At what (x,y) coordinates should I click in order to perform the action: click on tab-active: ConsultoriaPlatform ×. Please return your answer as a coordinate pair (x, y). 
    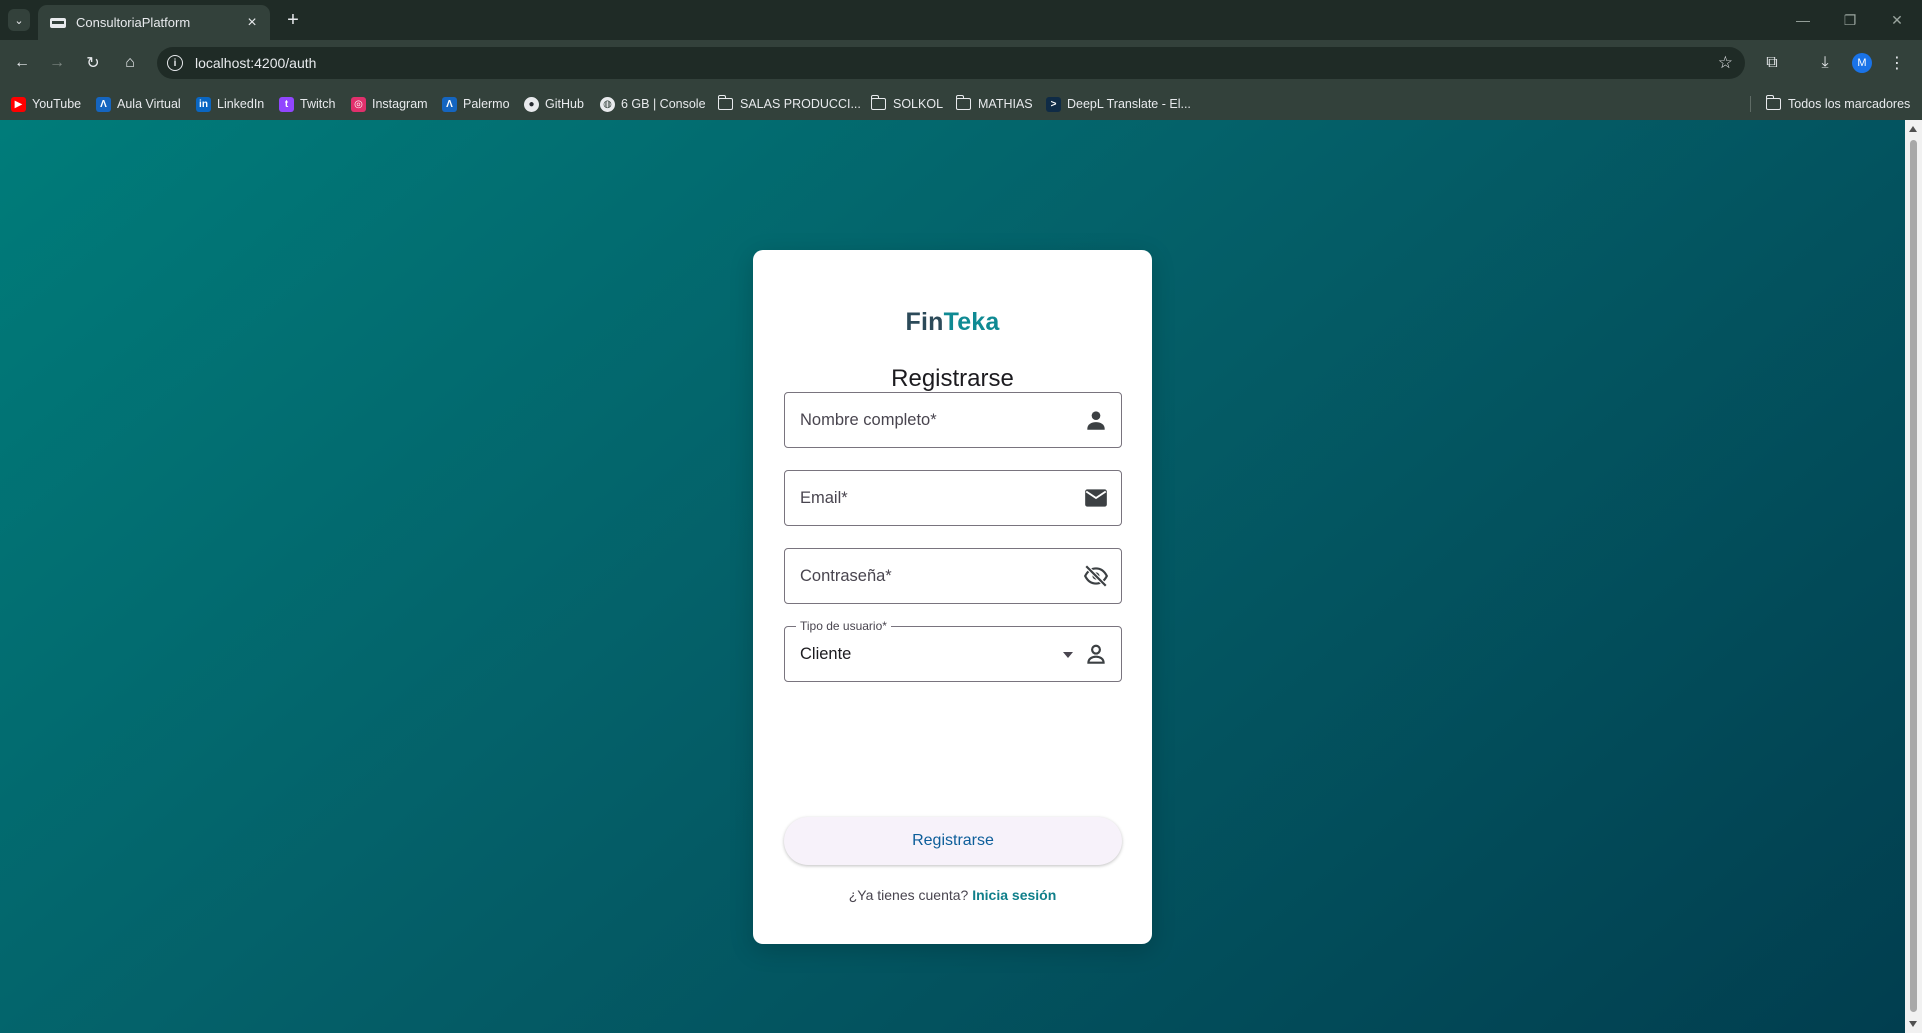
    Looking at the image, I should click on (154, 22).